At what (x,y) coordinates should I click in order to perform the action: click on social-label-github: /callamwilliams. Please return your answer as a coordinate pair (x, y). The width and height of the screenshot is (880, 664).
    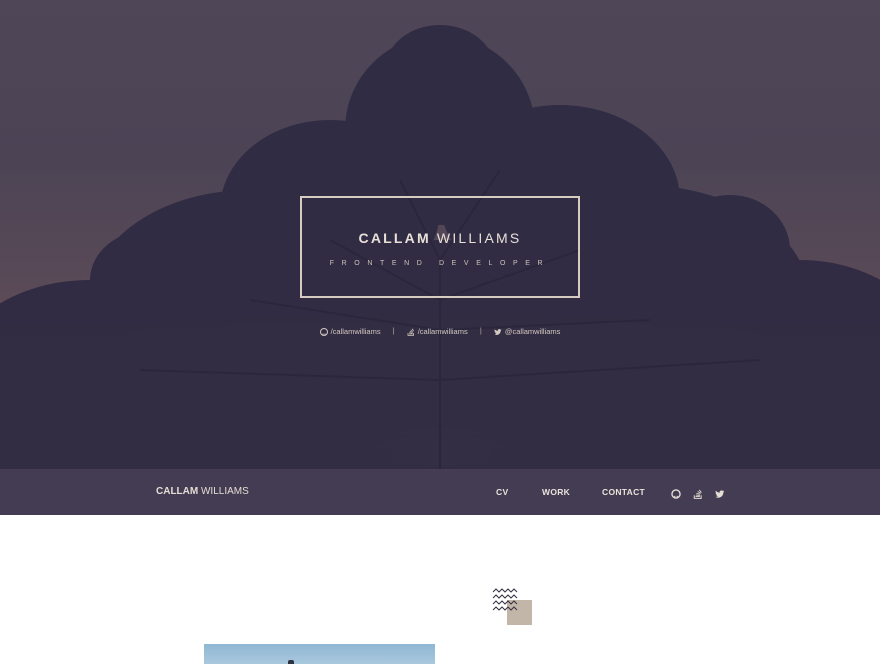
    Looking at the image, I should click on (355, 331).